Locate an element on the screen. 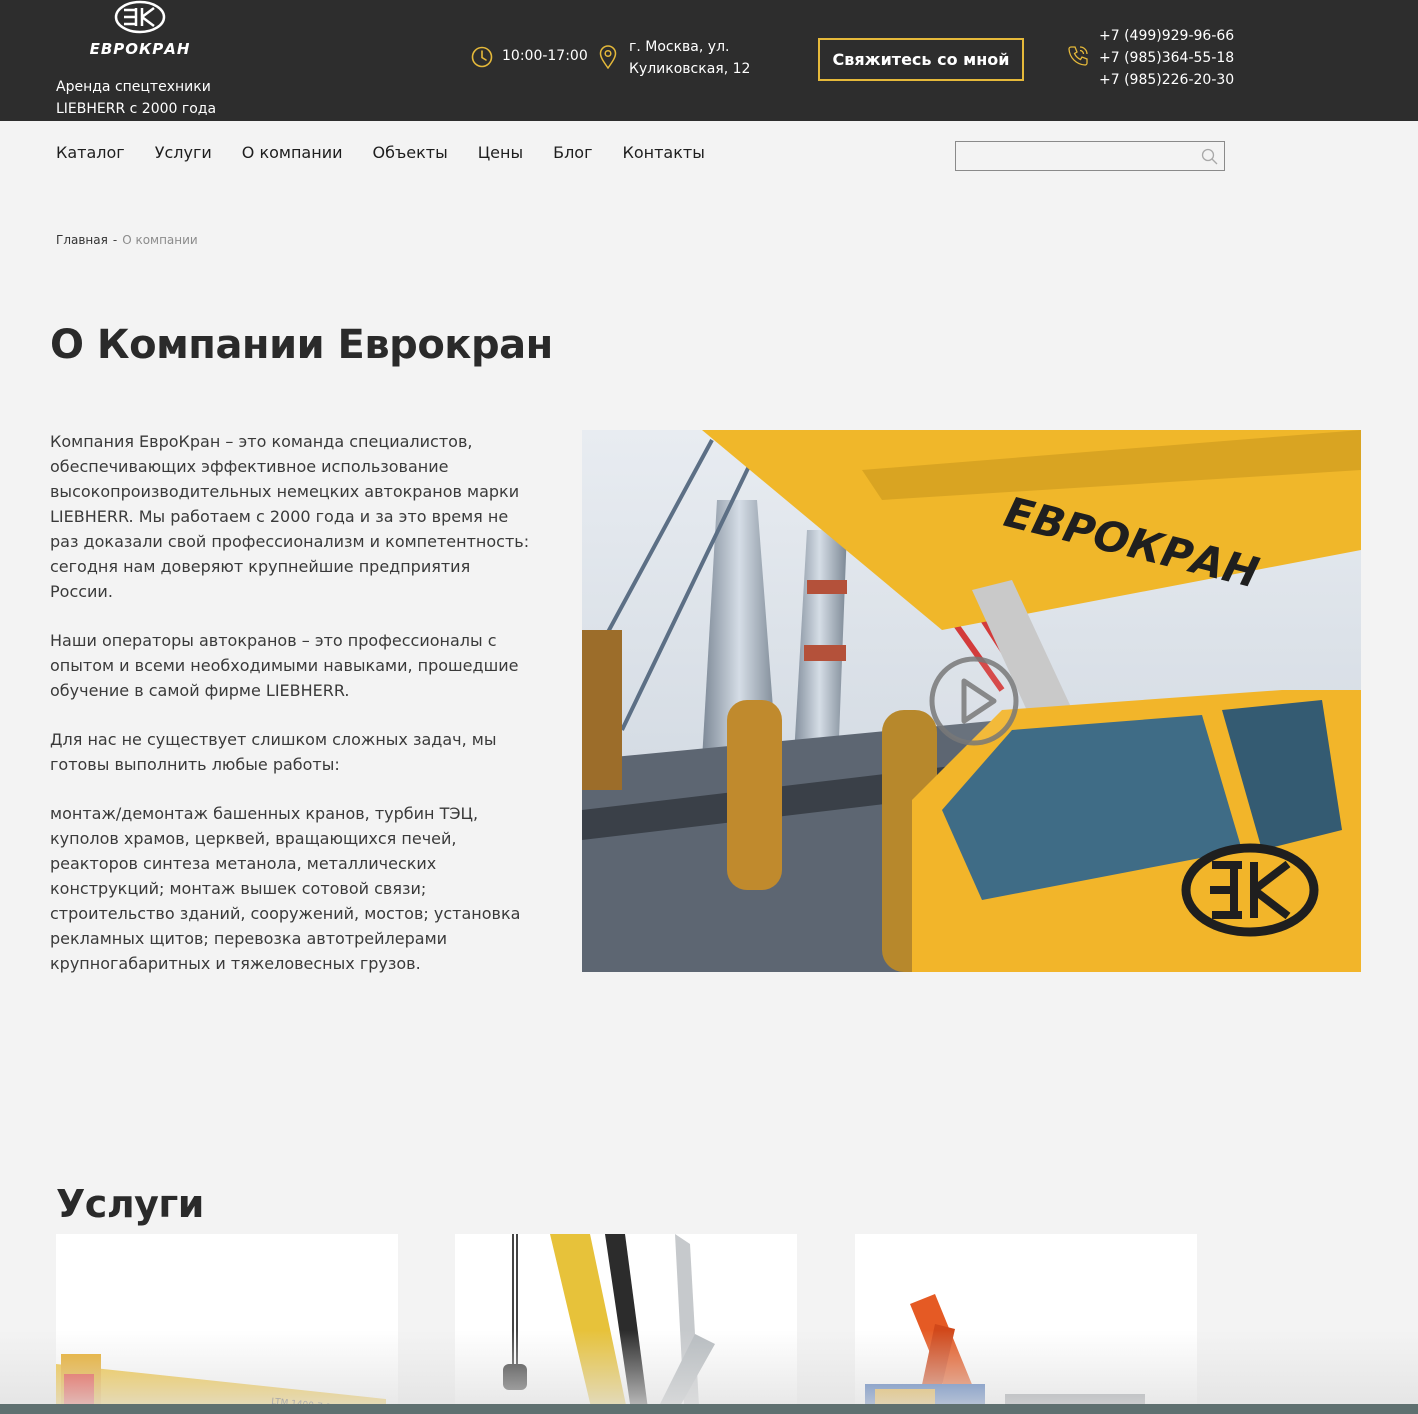  nav-item-about: О компании is located at coordinates (292, 152).